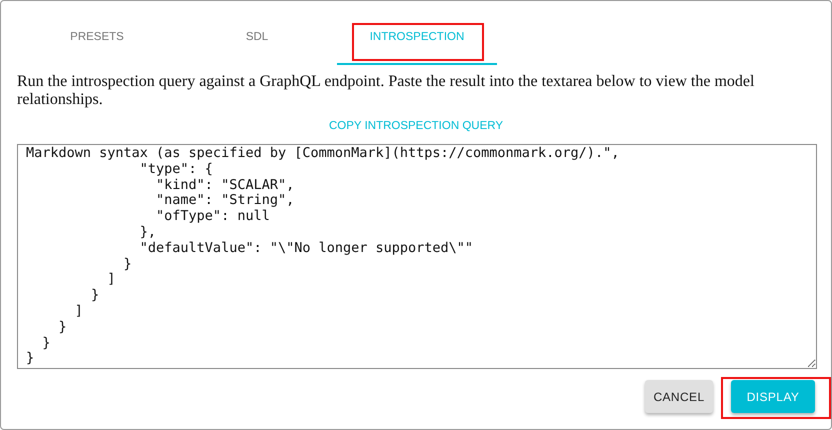 Image resolution: width=832 pixels, height=430 pixels. What do you see at coordinates (257, 33) in the screenshot?
I see `tab: SDL` at bounding box center [257, 33].